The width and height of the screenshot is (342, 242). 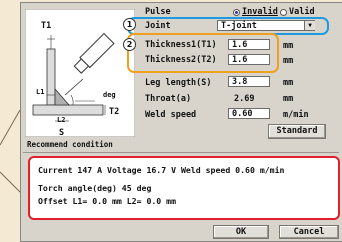 What do you see at coordinates (61, 120) in the screenshot?
I see `diagram-l2-label: L2` at bounding box center [61, 120].